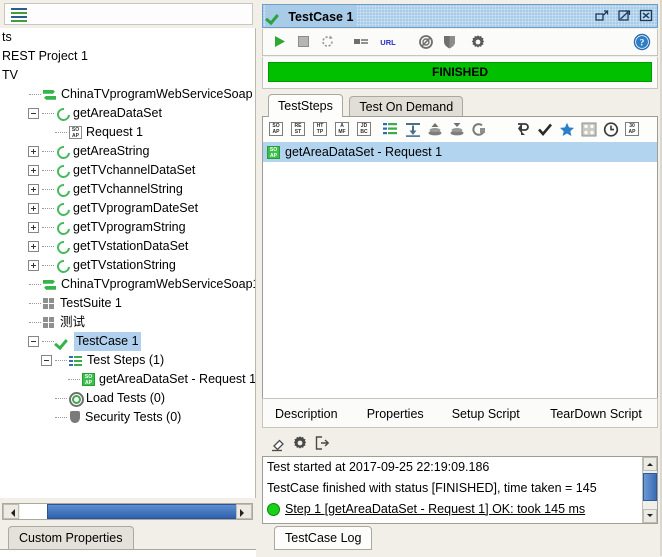 Image resolution: width=662 pixels, height=557 pixels. What do you see at coordinates (342, 129) in the screenshot?
I see `add-amf-request-button: A MF` at bounding box center [342, 129].